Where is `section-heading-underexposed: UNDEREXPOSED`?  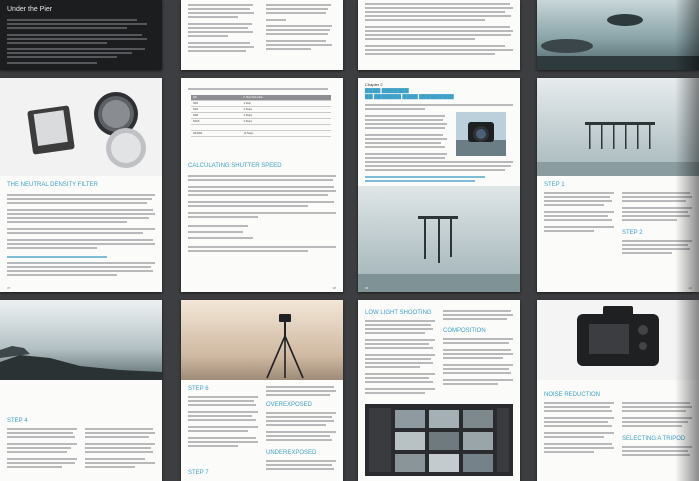
section-heading-underexposed: UNDEREXPOSED is located at coordinates (291, 453).